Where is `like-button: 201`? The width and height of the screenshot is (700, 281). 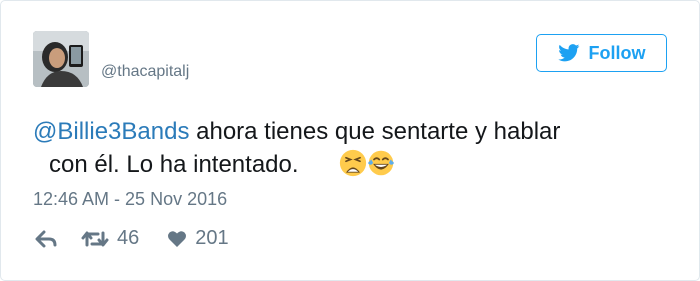
like-button: 201 is located at coordinates (198, 238).